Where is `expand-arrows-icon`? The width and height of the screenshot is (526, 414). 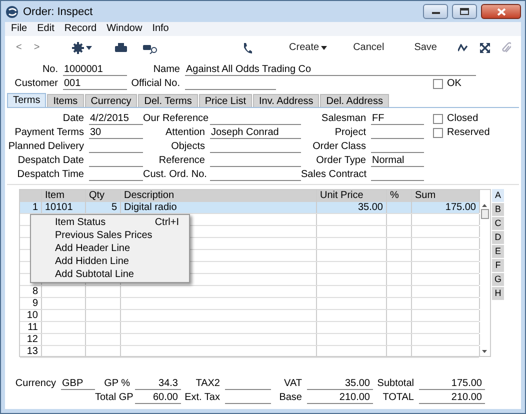
expand-arrows-icon is located at coordinates (485, 48).